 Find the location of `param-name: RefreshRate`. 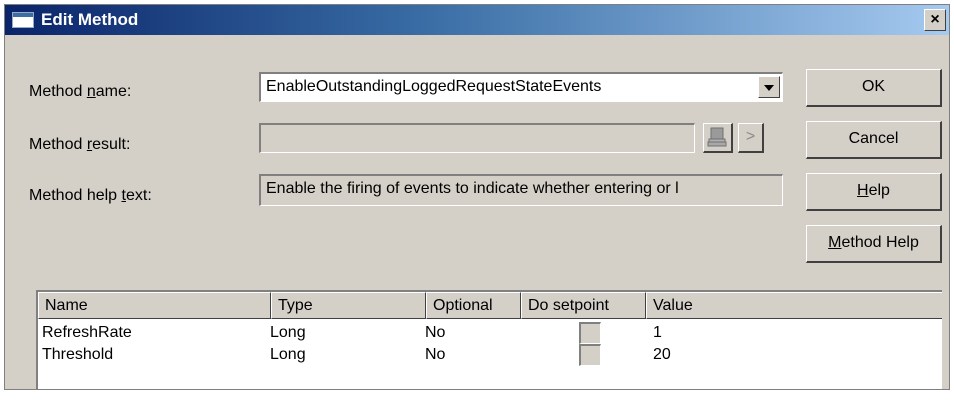

param-name: RefreshRate is located at coordinates (87, 332).